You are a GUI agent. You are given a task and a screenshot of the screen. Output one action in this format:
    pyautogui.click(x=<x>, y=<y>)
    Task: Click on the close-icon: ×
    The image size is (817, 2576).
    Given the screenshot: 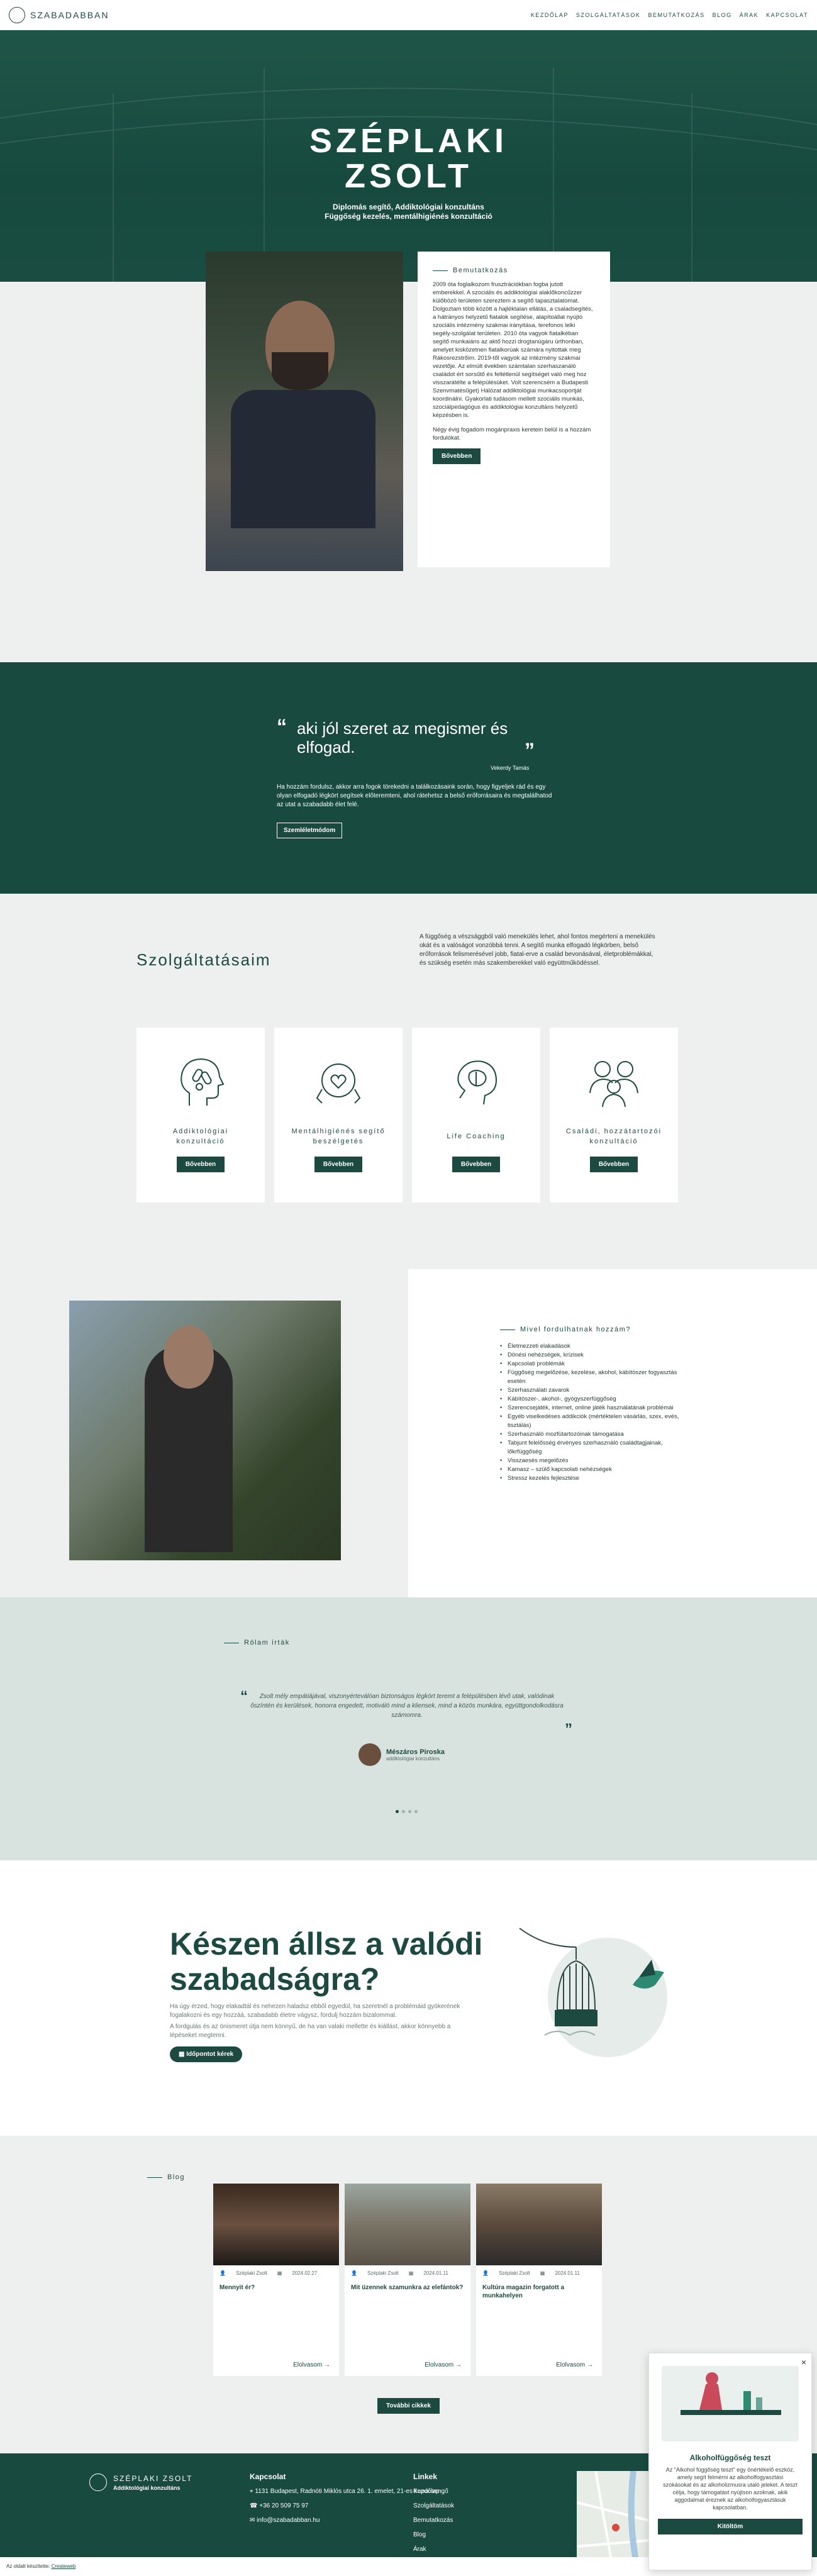 What is the action you would take?
    pyautogui.click(x=803, y=2362)
    